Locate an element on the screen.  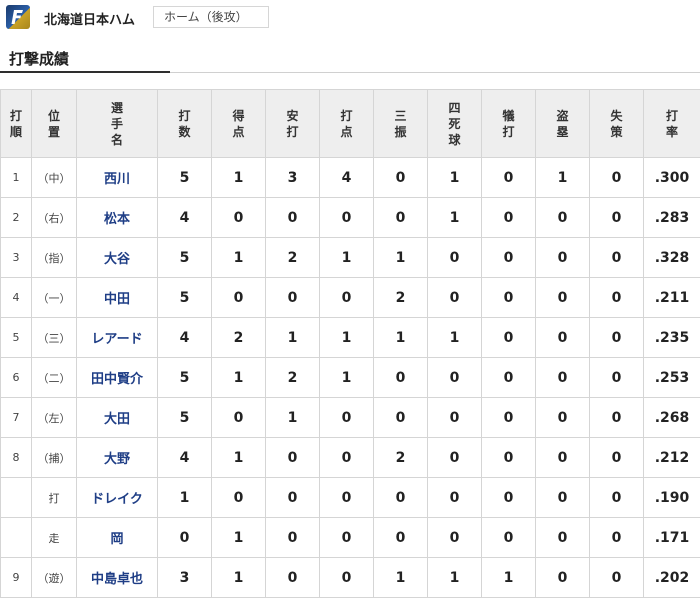
position-cell: 走 is located at coordinates (54, 537).